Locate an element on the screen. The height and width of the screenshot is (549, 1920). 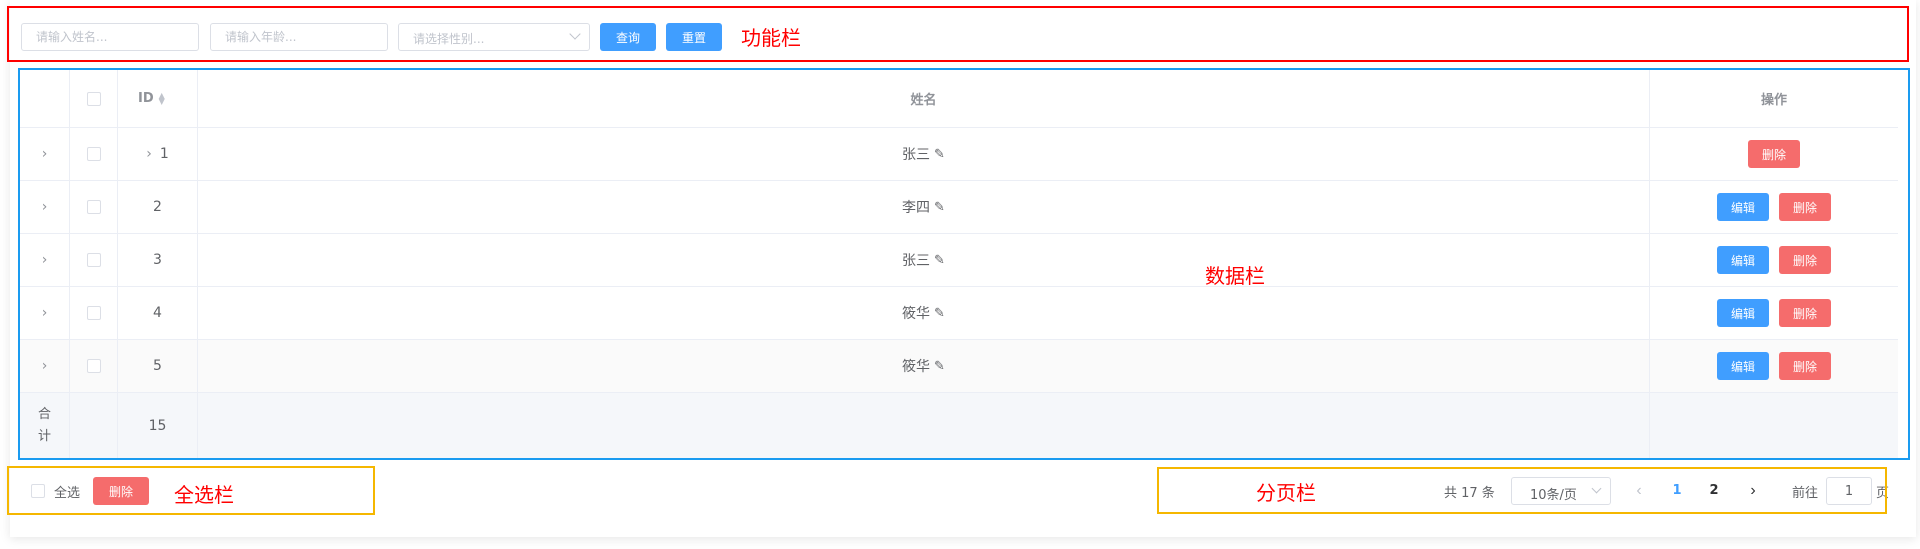
expand-column-header is located at coordinates (45, 98).